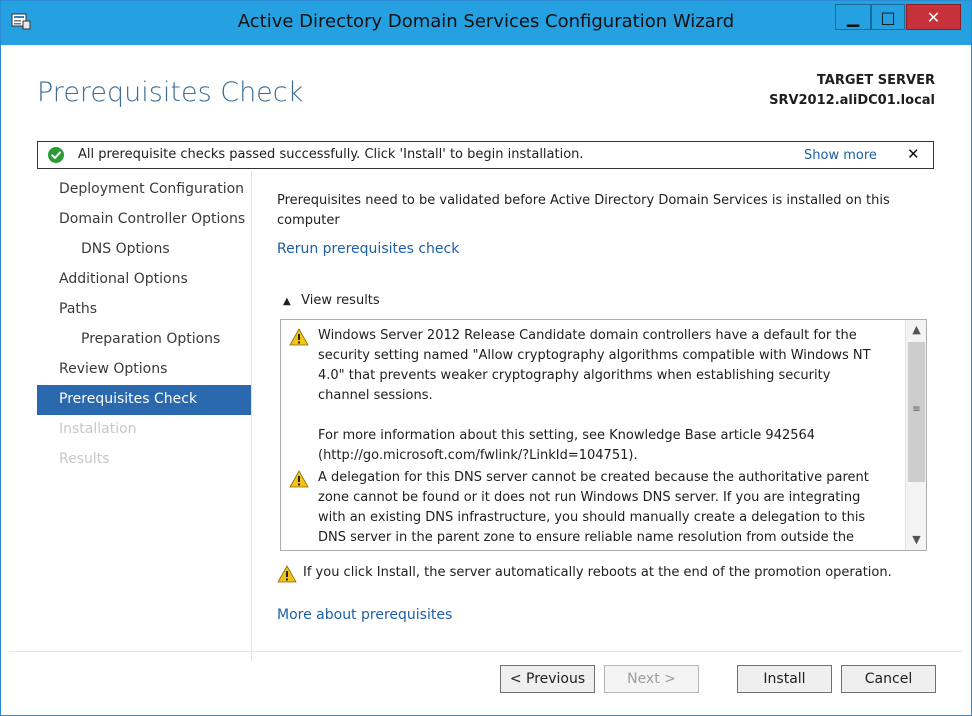  What do you see at coordinates (486, 651) in the screenshot?
I see `footer-divider` at bounding box center [486, 651].